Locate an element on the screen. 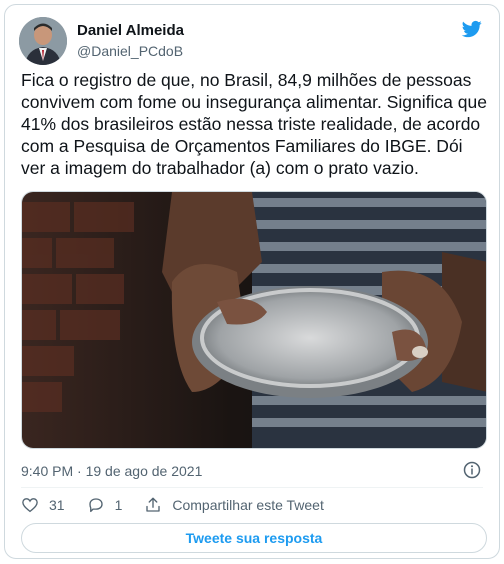  share-label: Compartilhar este Tweet is located at coordinates (248, 505).